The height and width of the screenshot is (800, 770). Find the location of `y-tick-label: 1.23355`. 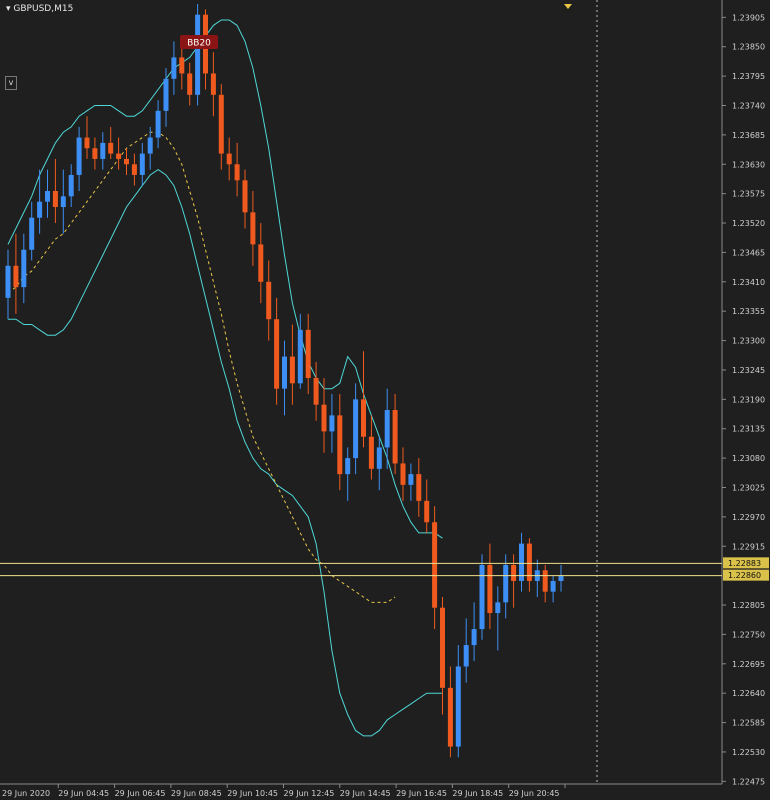

y-tick-label: 1.23355 is located at coordinates (748, 311).